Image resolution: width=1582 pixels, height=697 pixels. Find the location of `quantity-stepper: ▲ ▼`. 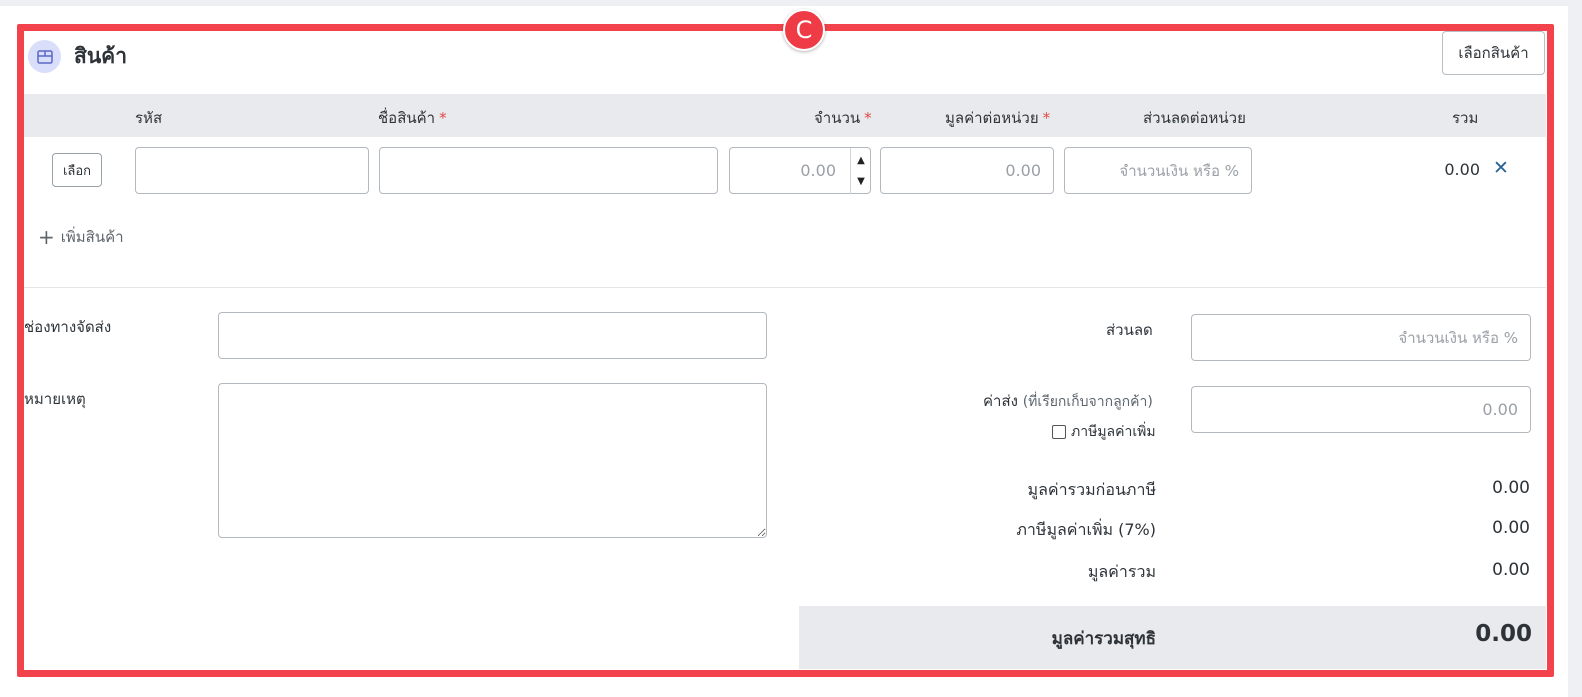

quantity-stepper: ▲ ▼ is located at coordinates (860, 171).